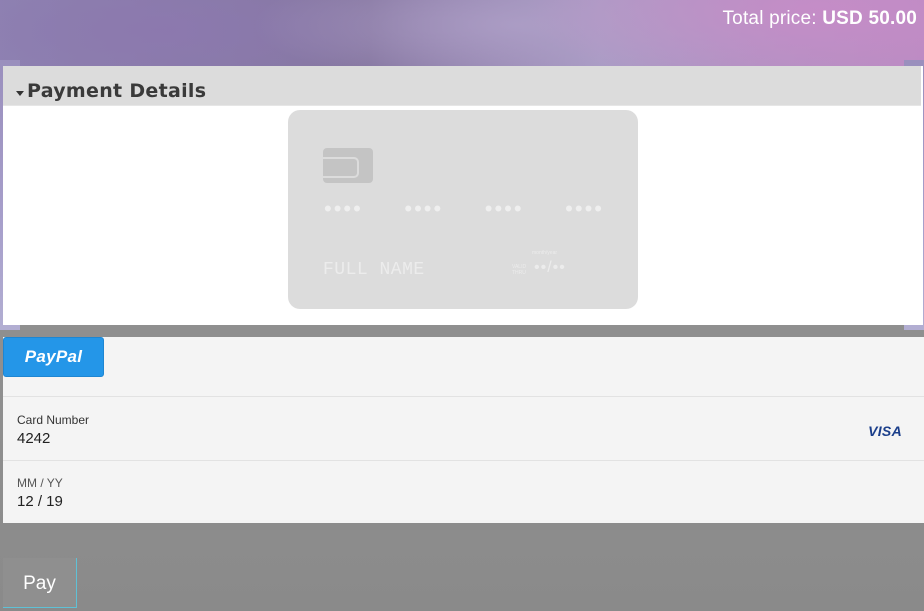 The width and height of the screenshot is (924, 611). What do you see at coordinates (463, 492) in the screenshot?
I see `expiry-field: MM / YY 12 / 19` at bounding box center [463, 492].